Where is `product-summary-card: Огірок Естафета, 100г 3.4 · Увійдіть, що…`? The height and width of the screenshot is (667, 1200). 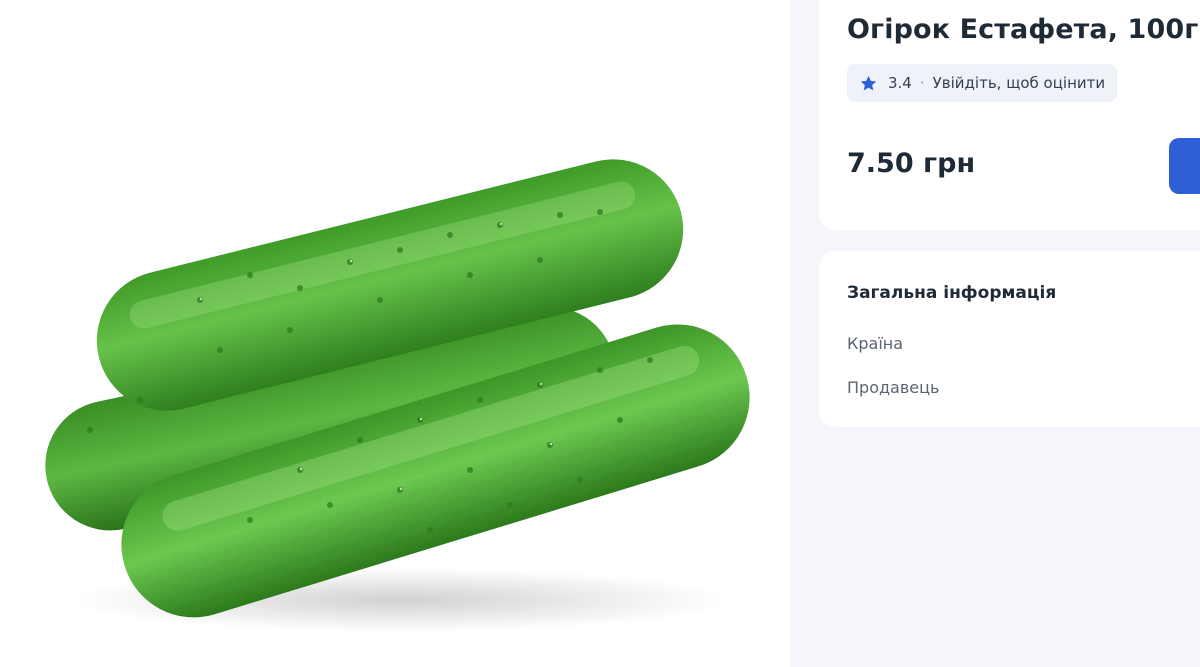
product-summary-card: Огірок Естафета, 100г 3.4 · Увійдіть, що… is located at coordinates (1009, 115).